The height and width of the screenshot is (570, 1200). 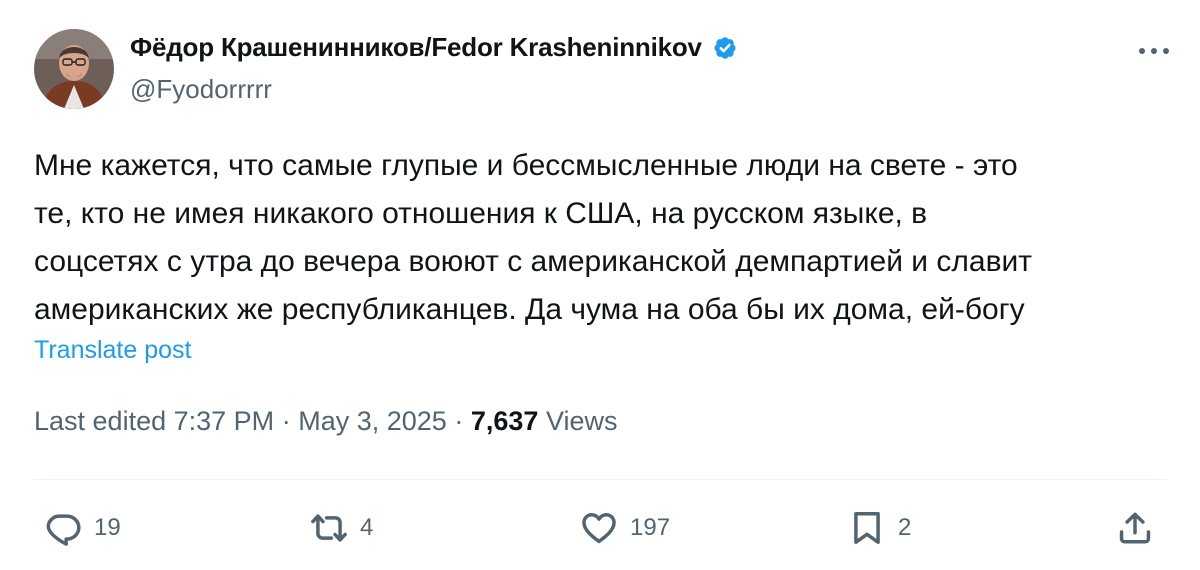 What do you see at coordinates (63, 530) in the screenshot?
I see `reply-icon` at bounding box center [63, 530].